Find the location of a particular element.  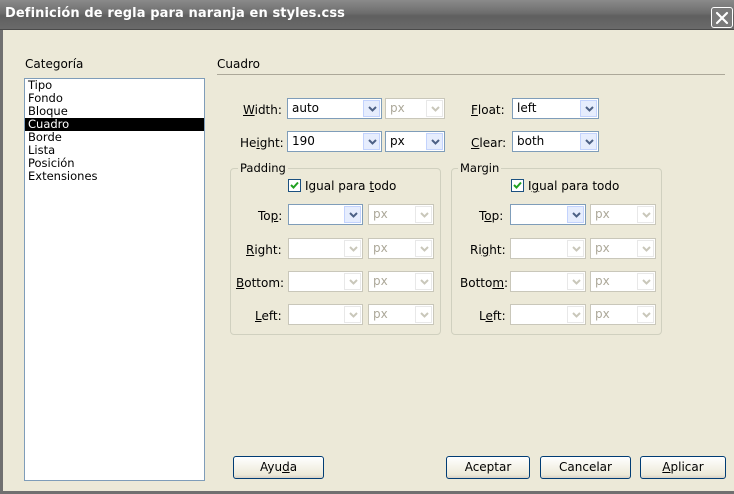

padding-left-unit-select: px is located at coordinates (401, 314).